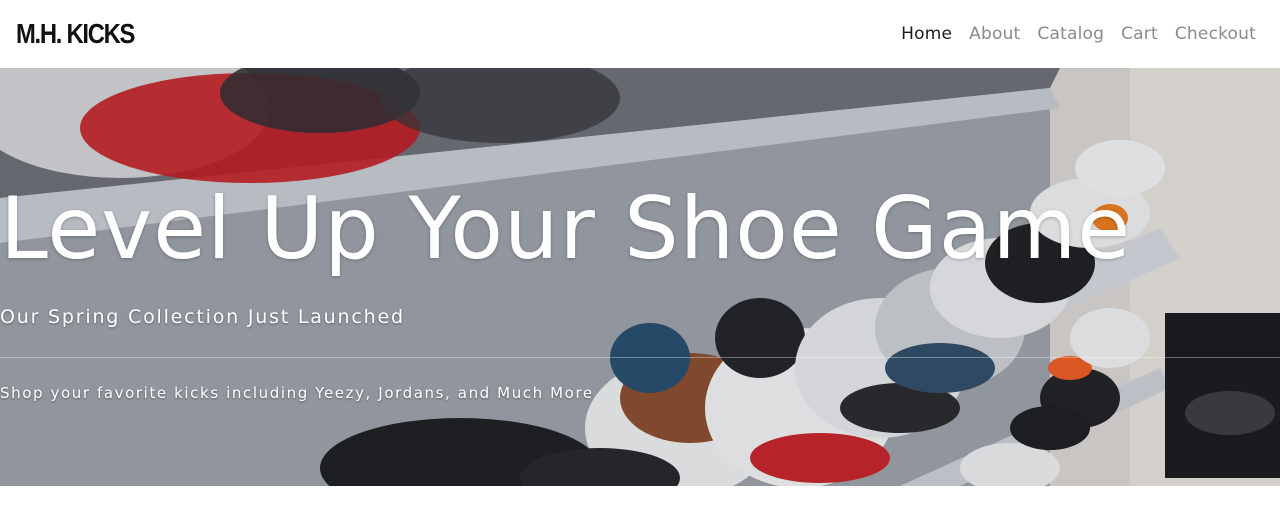 The height and width of the screenshot is (520, 1280). I want to click on nav-home: Home, so click(926, 34).